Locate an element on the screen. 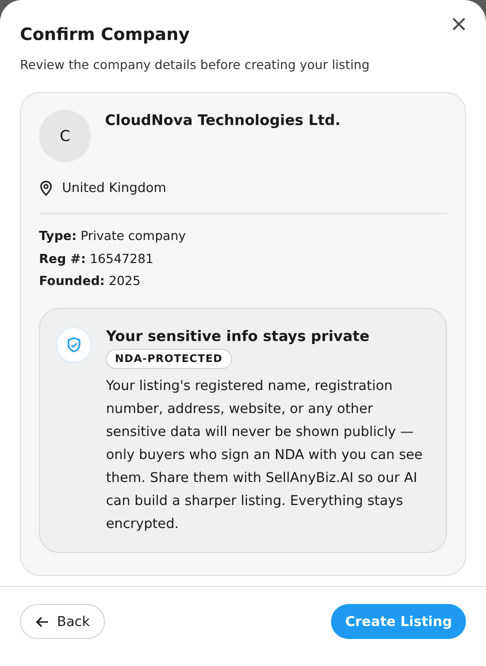 The image size is (486, 666). shield-check-icon is located at coordinates (74, 344).